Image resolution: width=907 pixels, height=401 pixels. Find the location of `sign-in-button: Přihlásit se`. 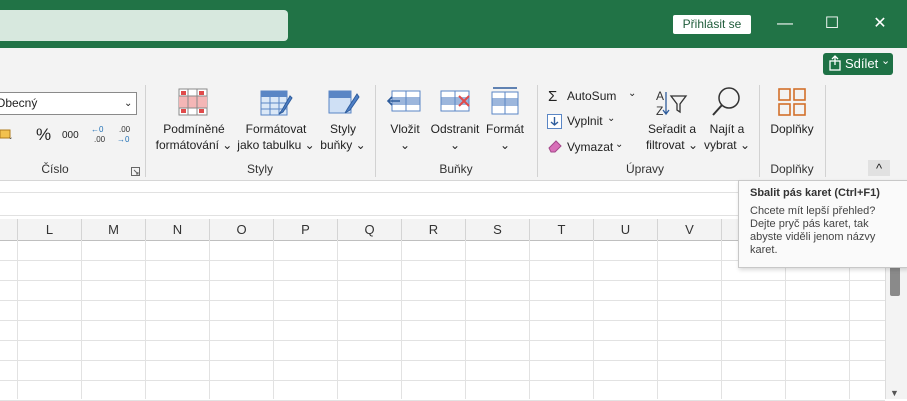

sign-in-button: Přihlásit se is located at coordinates (712, 24).